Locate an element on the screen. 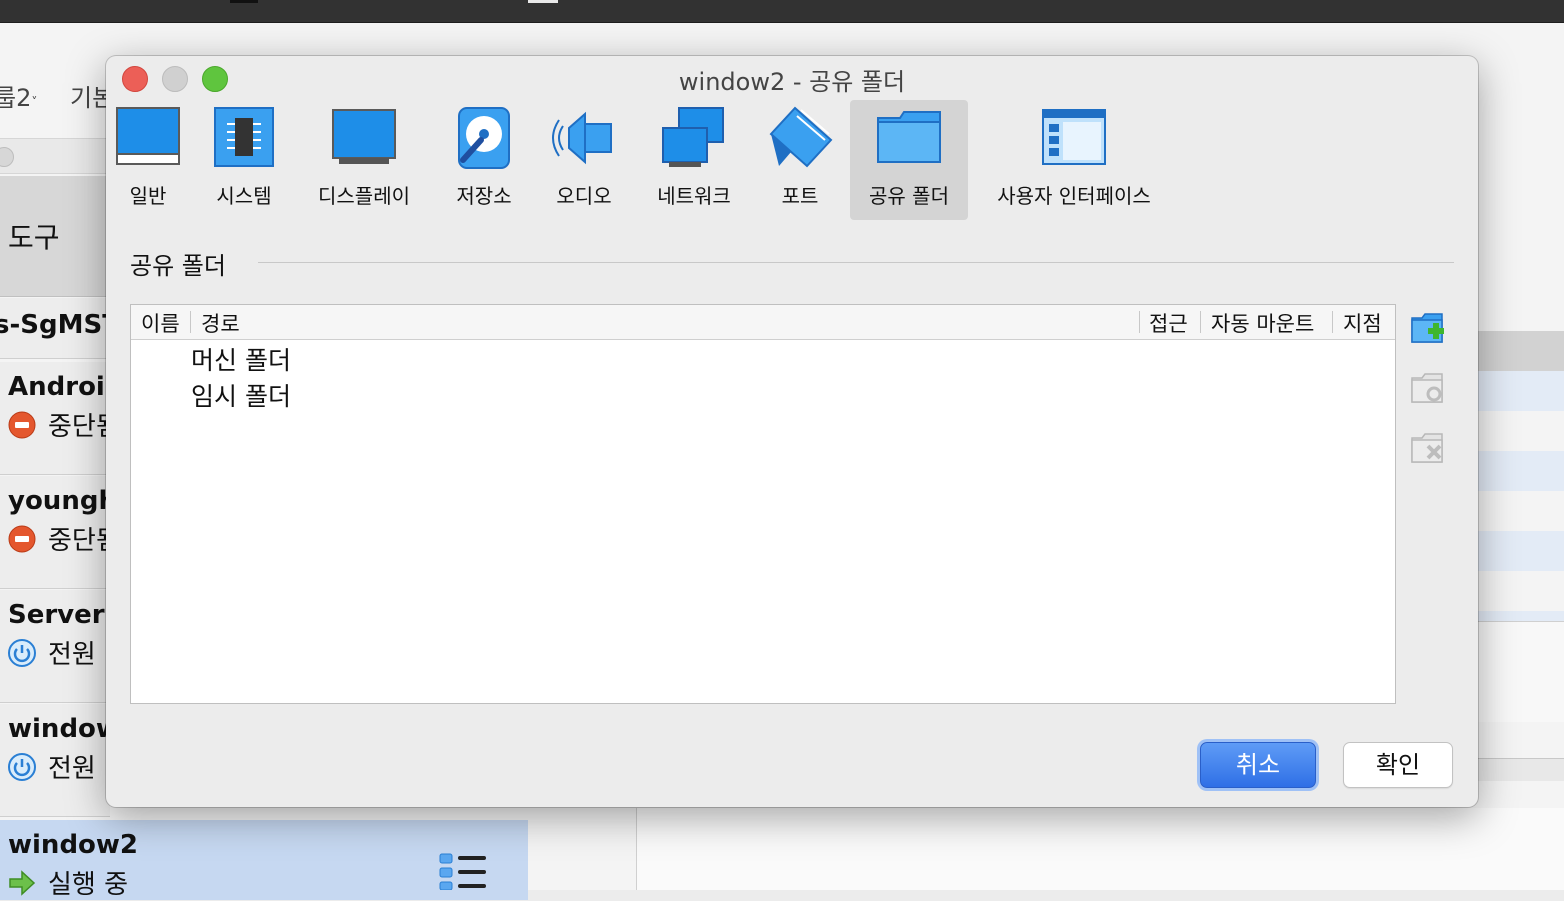 This screenshot has height=901, width=1564. tab-display: 디스플레이 is located at coordinates (364, 160).